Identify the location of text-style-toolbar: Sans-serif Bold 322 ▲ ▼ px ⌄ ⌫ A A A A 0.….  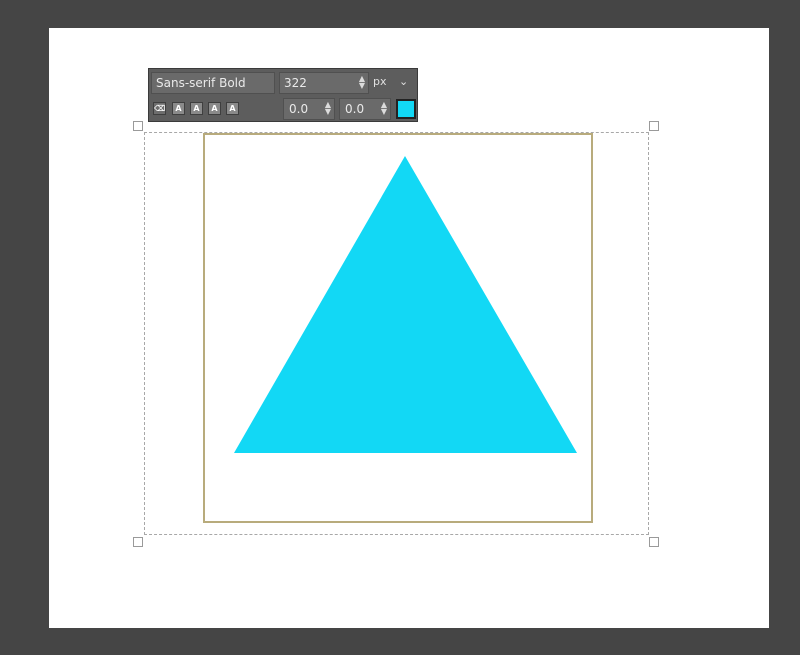
(283, 95).